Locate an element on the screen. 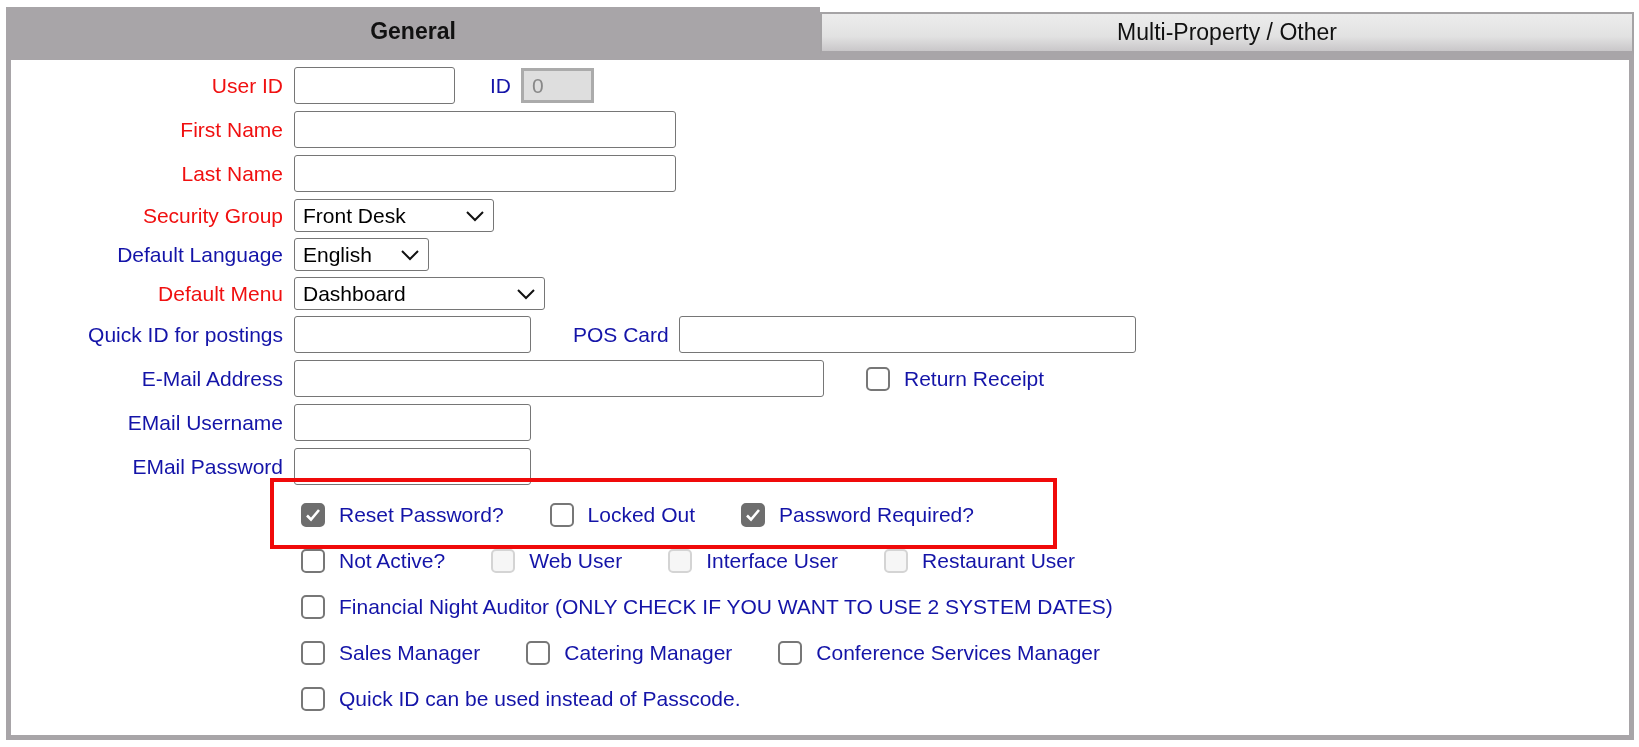  checkbox-label: Return Receipt is located at coordinates (974, 378).